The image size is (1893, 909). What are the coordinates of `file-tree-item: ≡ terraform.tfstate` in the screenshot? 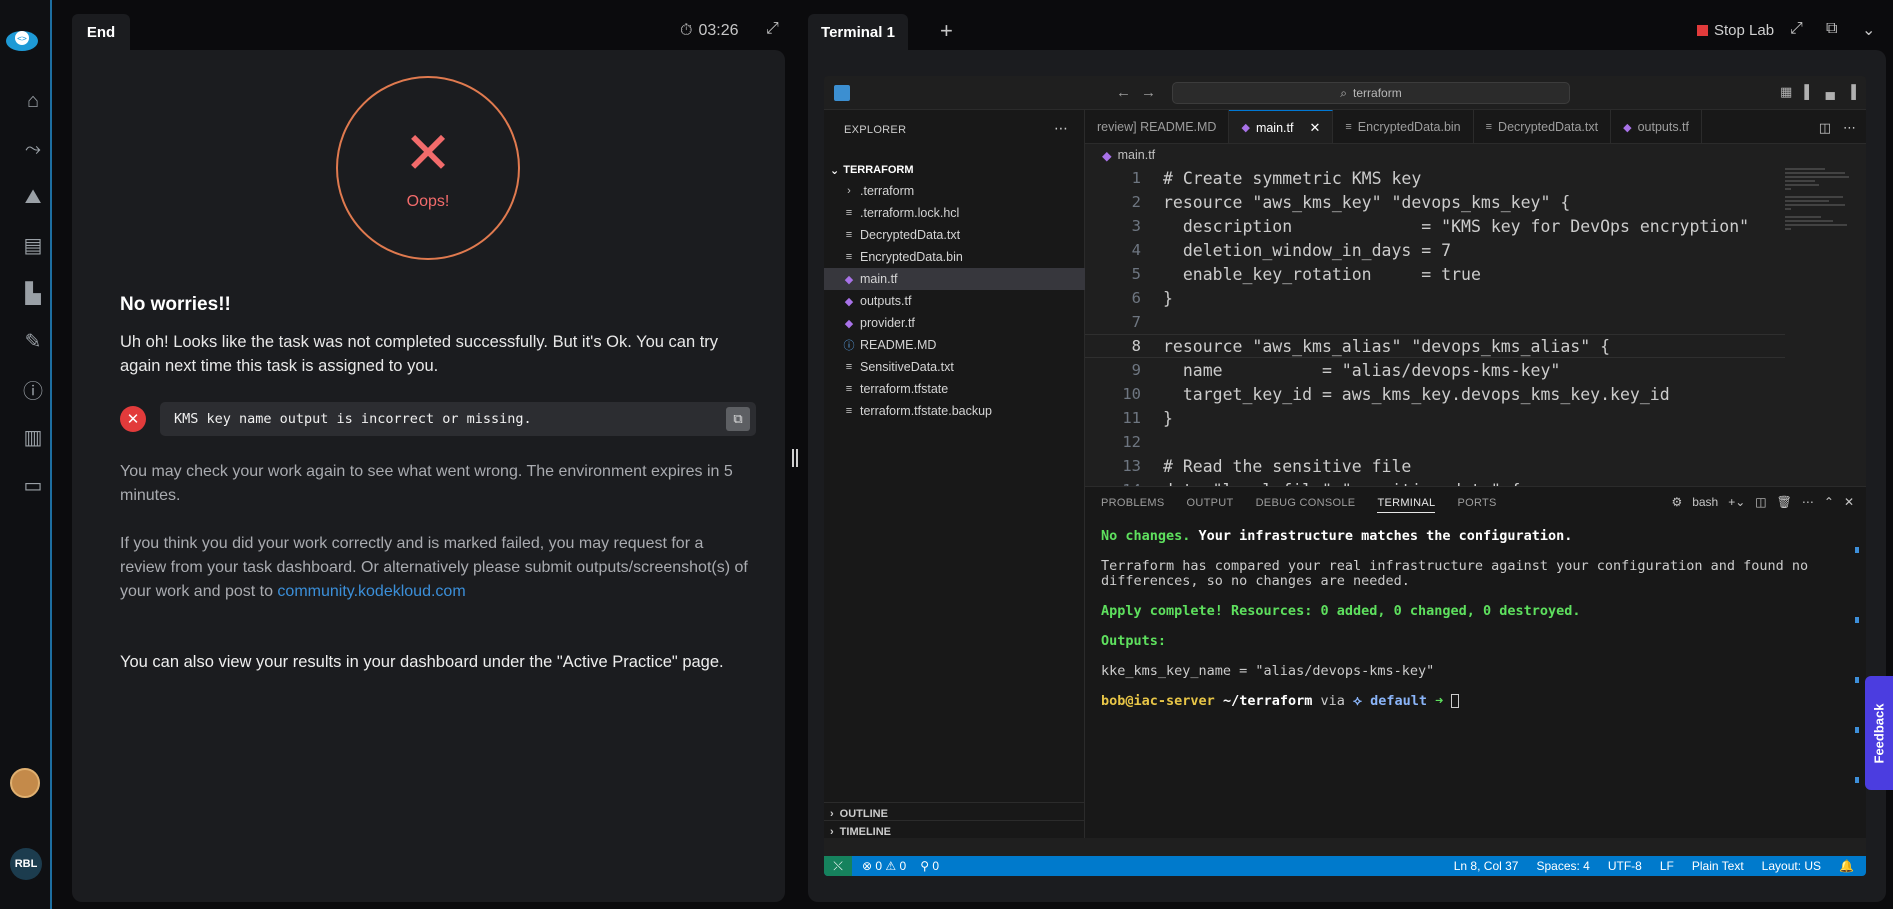 It's located at (954, 389).